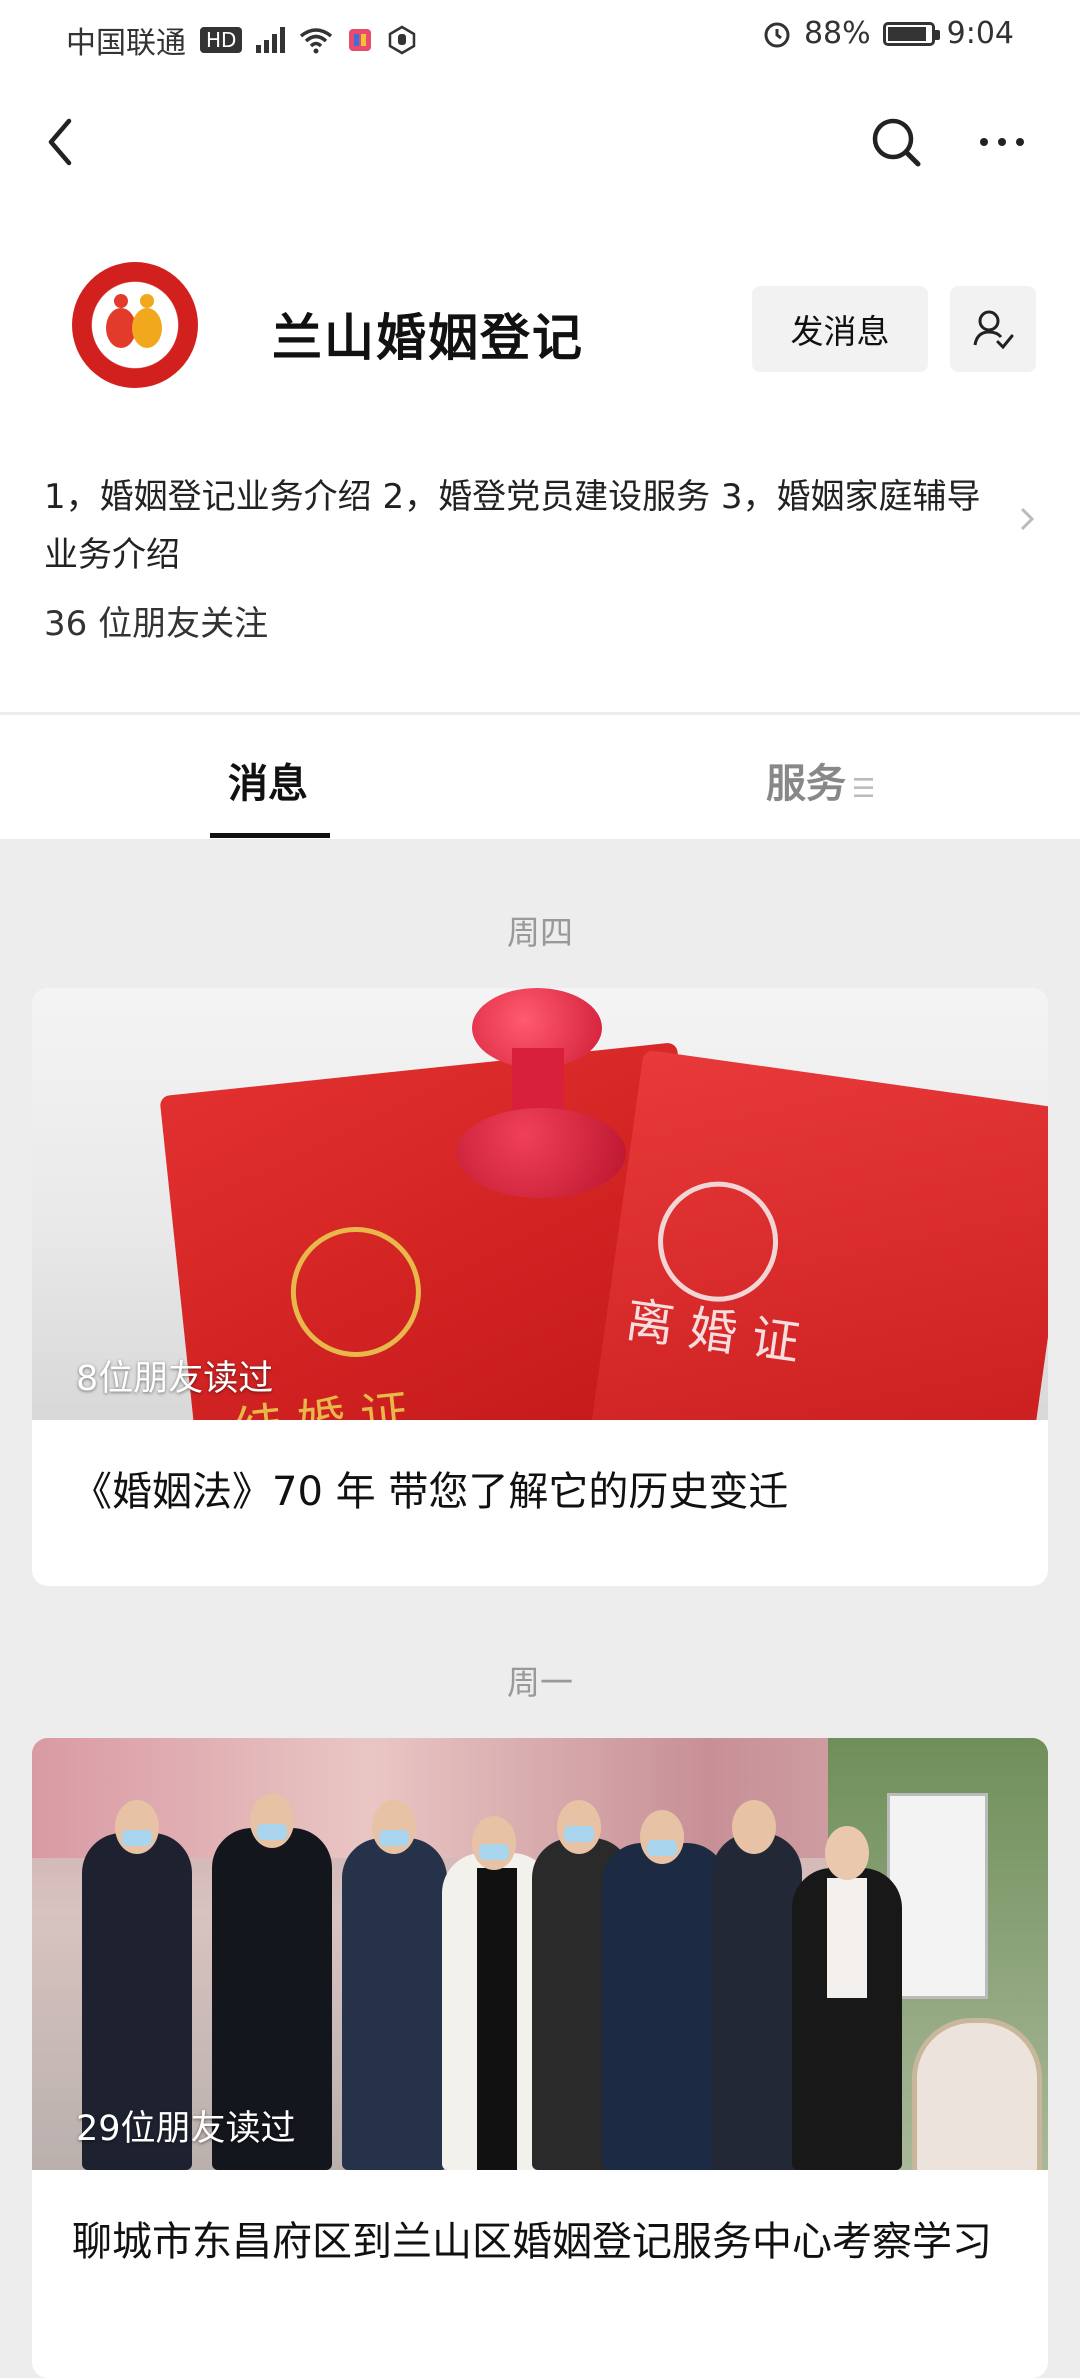  I want to click on tab-messages: 消息, so click(268, 780).